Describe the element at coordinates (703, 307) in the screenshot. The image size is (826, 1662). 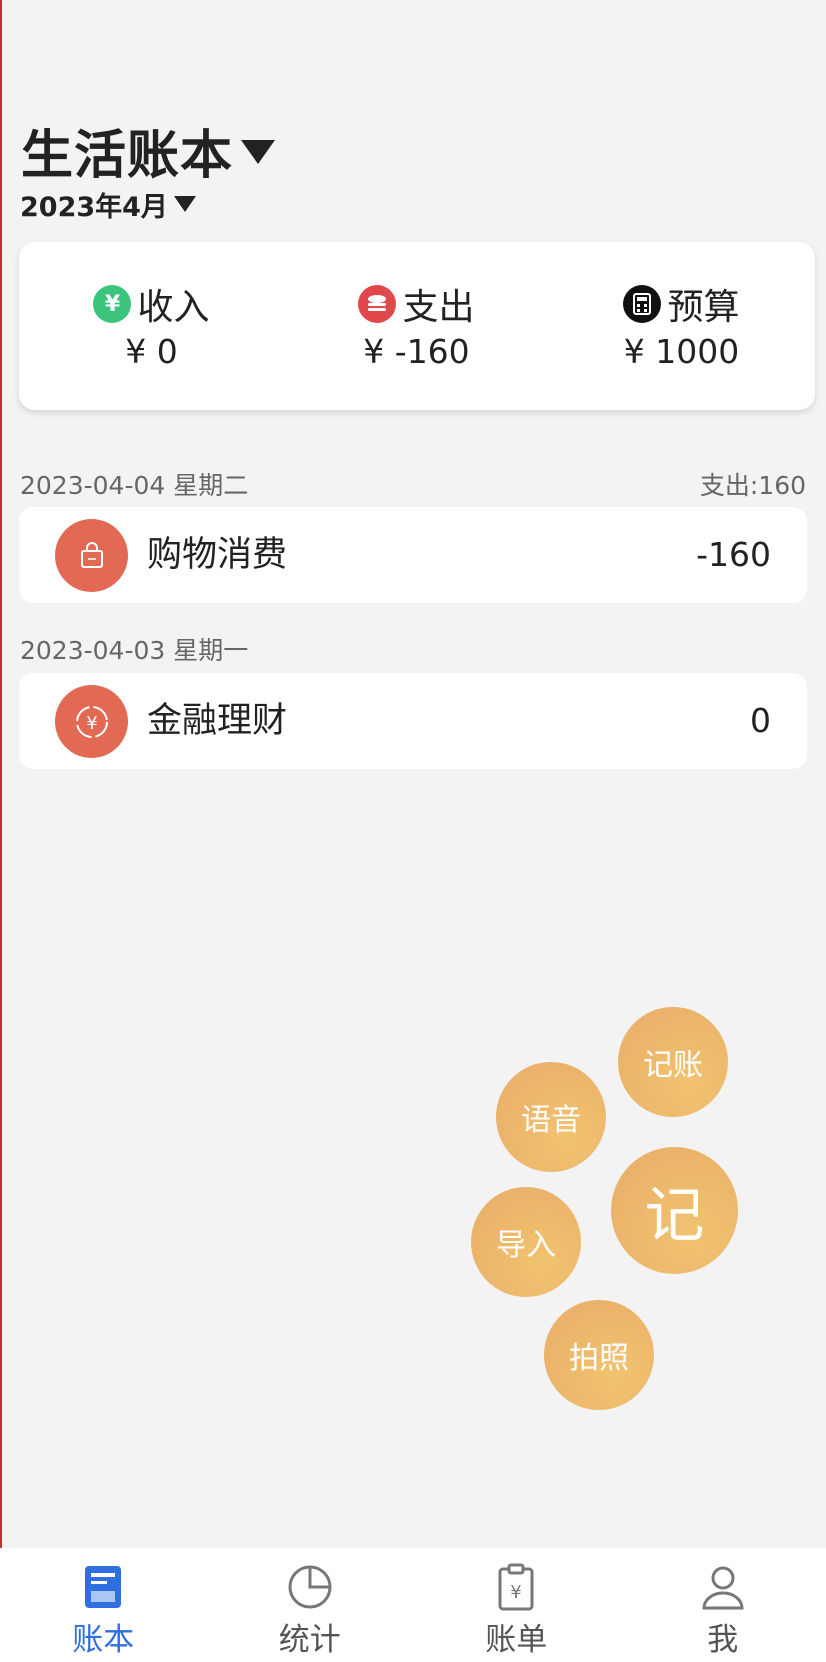
I see `budget-label: 预算` at that location.